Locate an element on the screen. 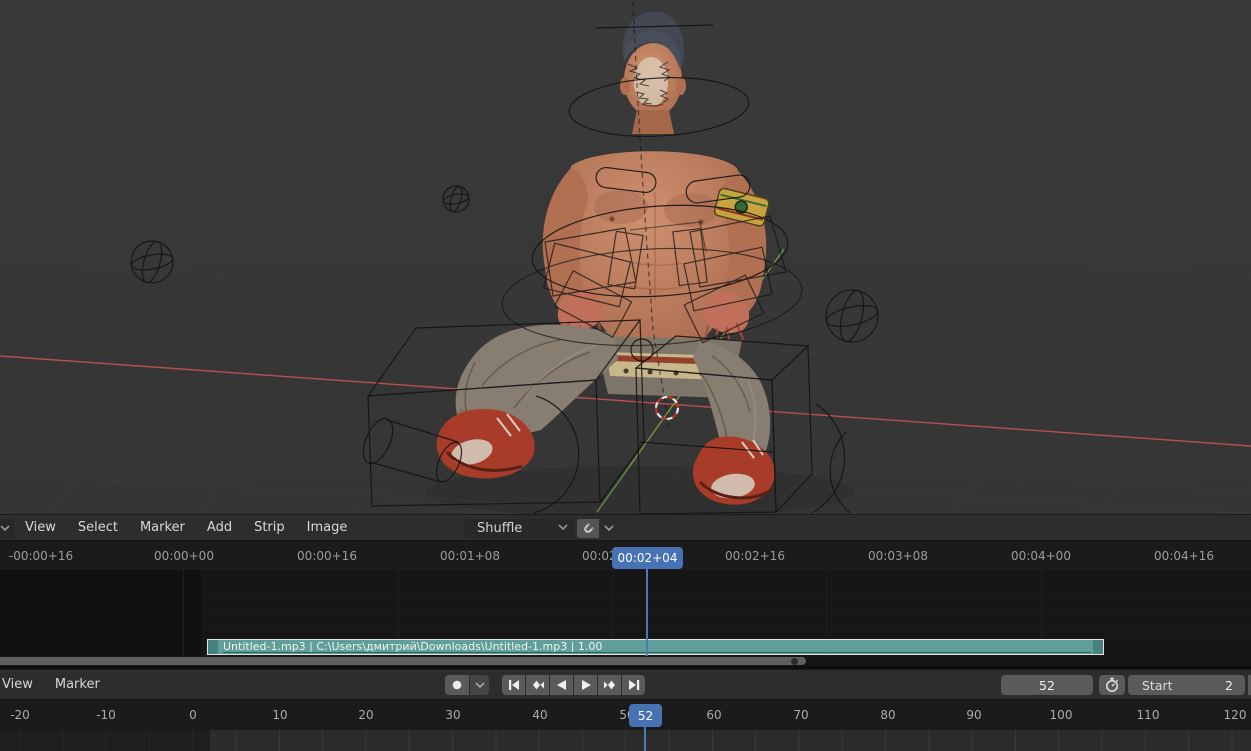 Image resolution: width=1251 pixels, height=751 pixels. time-tick-label: 00:04+16 is located at coordinates (1184, 556).